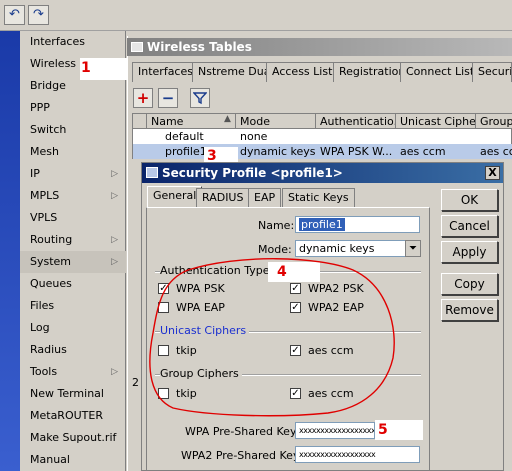 The width and height of the screenshot is (512, 471). What do you see at coordinates (57, 41) in the screenshot?
I see `sidebar-item-label: Interfaces` at bounding box center [57, 41].